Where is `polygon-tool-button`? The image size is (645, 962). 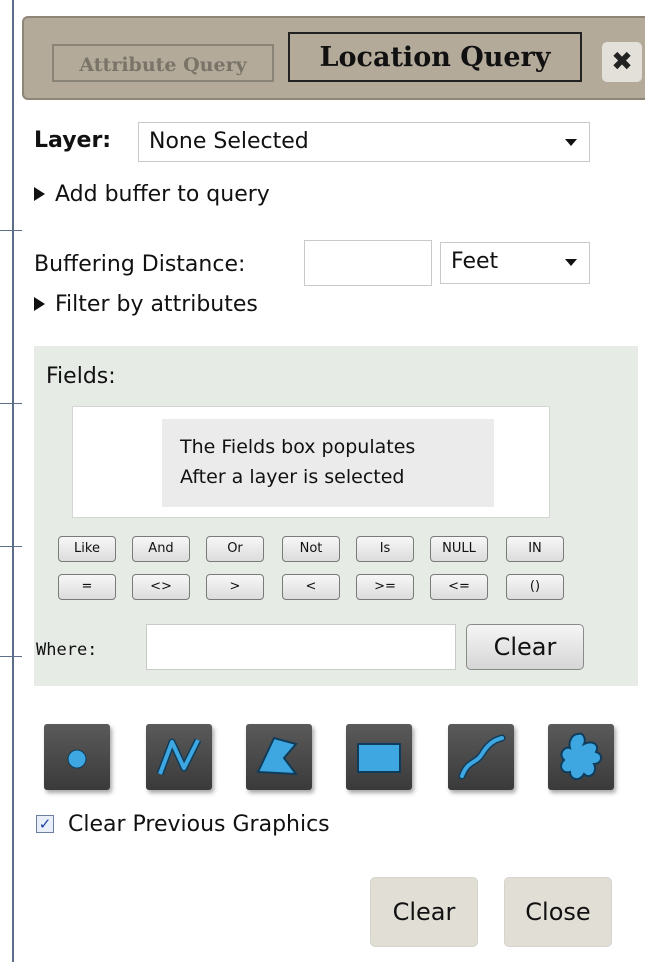 polygon-tool-button is located at coordinates (279, 757).